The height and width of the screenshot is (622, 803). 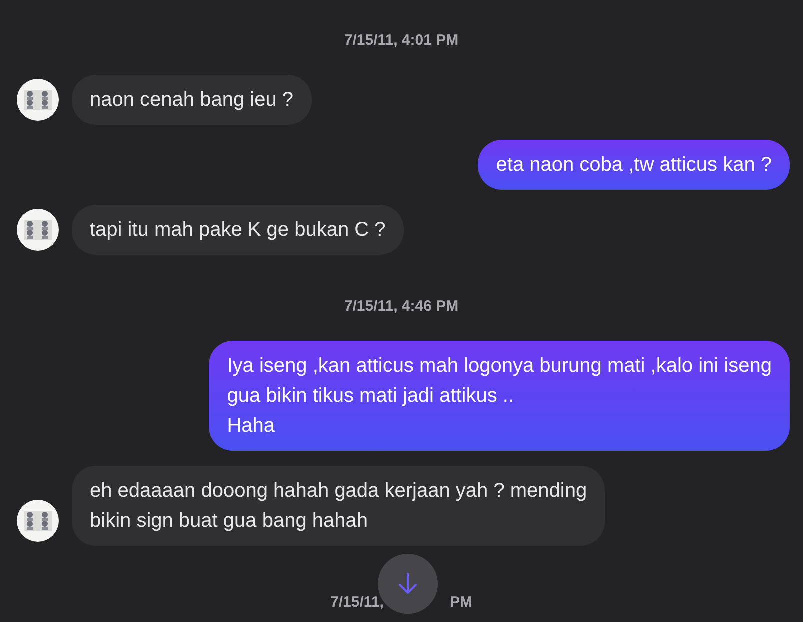 What do you see at coordinates (339, 506) in the screenshot?
I see `message-bubble: eh edaaaan dooong hahah gada kerjaan yah ? mending bikin sign buat gua bang hahah` at bounding box center [339, 506].